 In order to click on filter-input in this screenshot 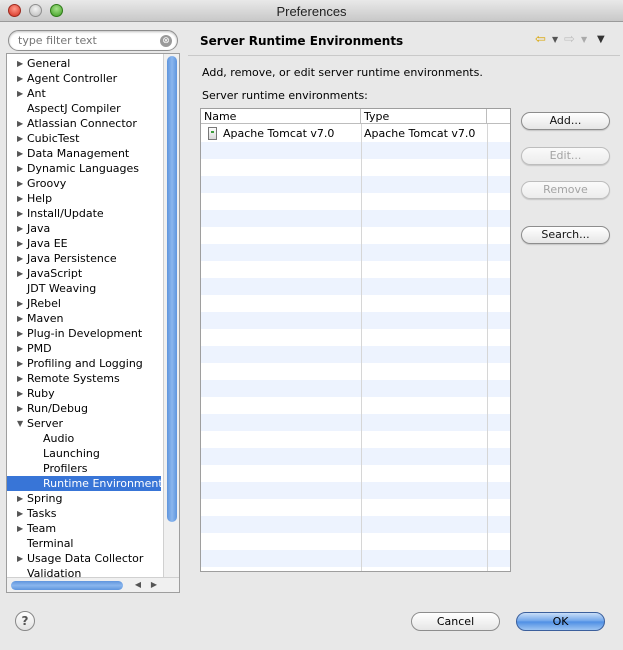, I will do `click(88, 40)`.